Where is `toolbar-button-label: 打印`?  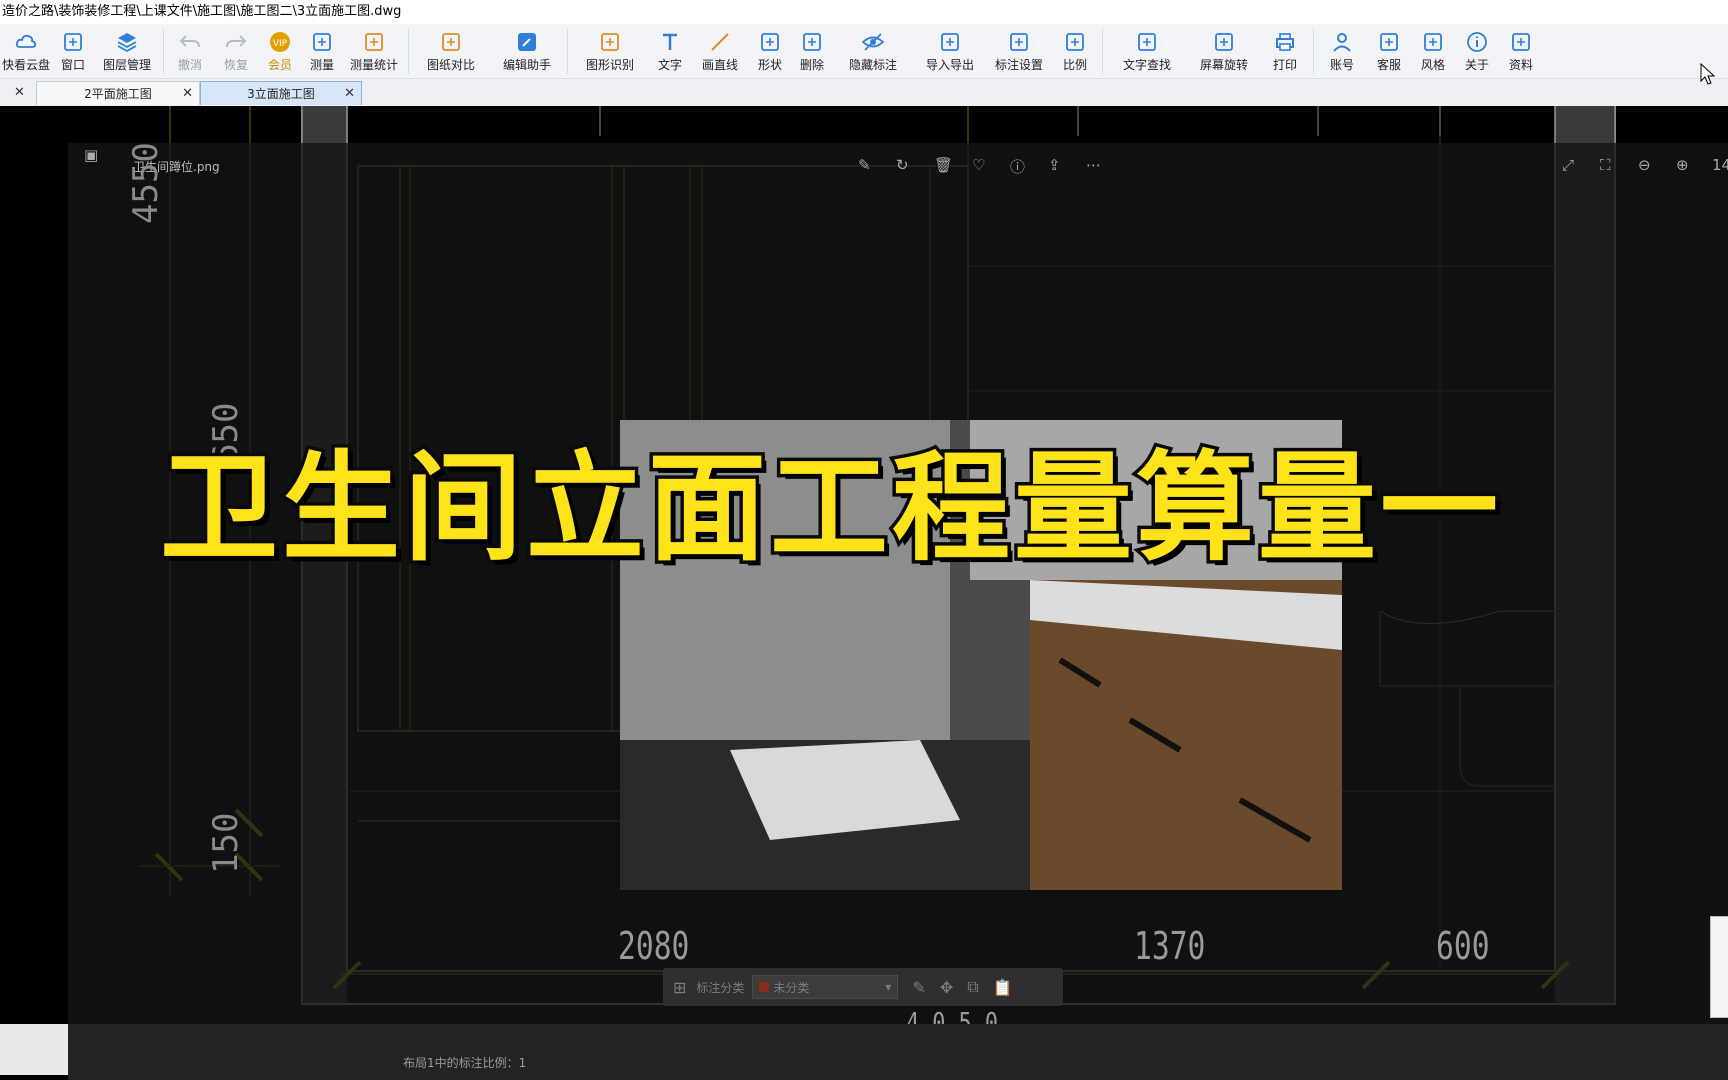
toolbar-button-label: 打印 is located at coordinates (1284, 65).